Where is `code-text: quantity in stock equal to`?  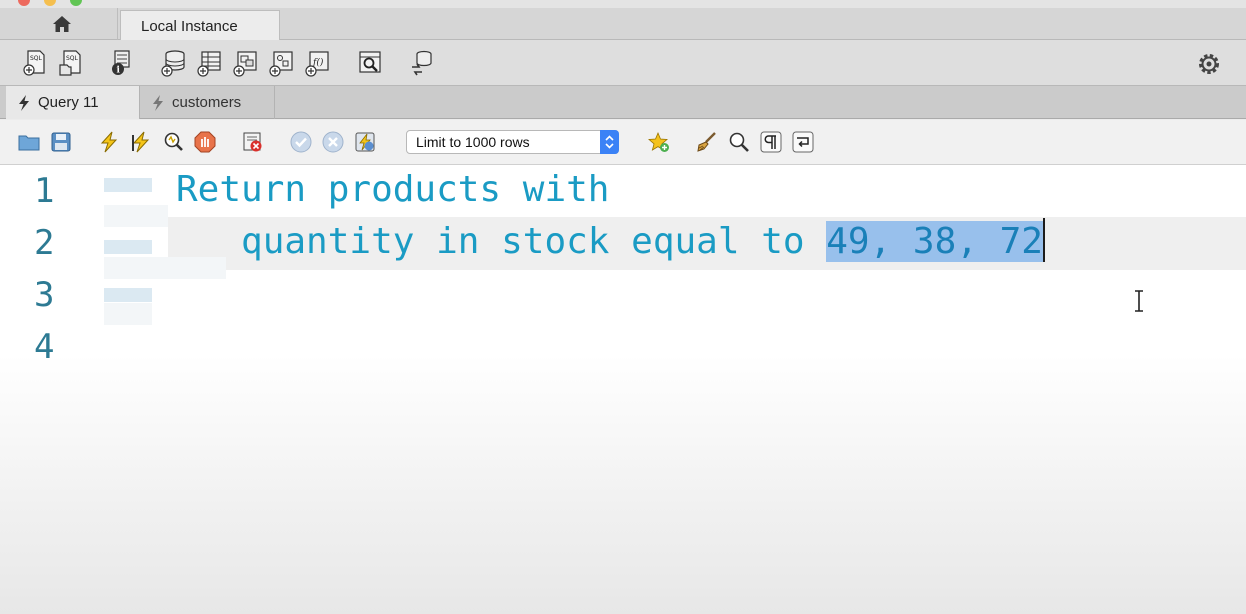 code-text: quantity in stock equal to is located at coordinates (501, 241).